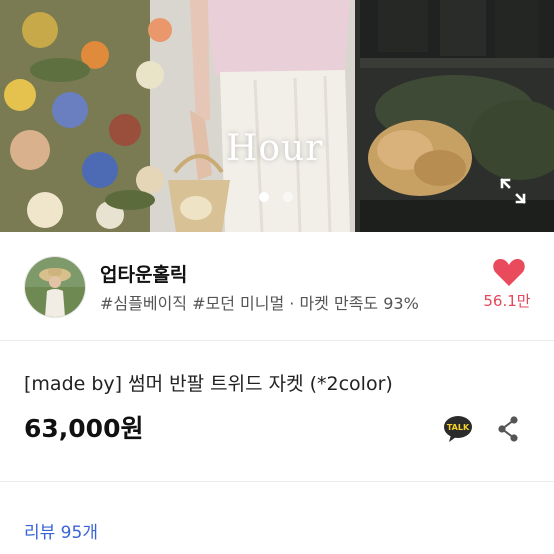 The height and width of the screenshot is (554, 554). I want to click on reviews-link: 리뷰 95개, so click(61, 530).